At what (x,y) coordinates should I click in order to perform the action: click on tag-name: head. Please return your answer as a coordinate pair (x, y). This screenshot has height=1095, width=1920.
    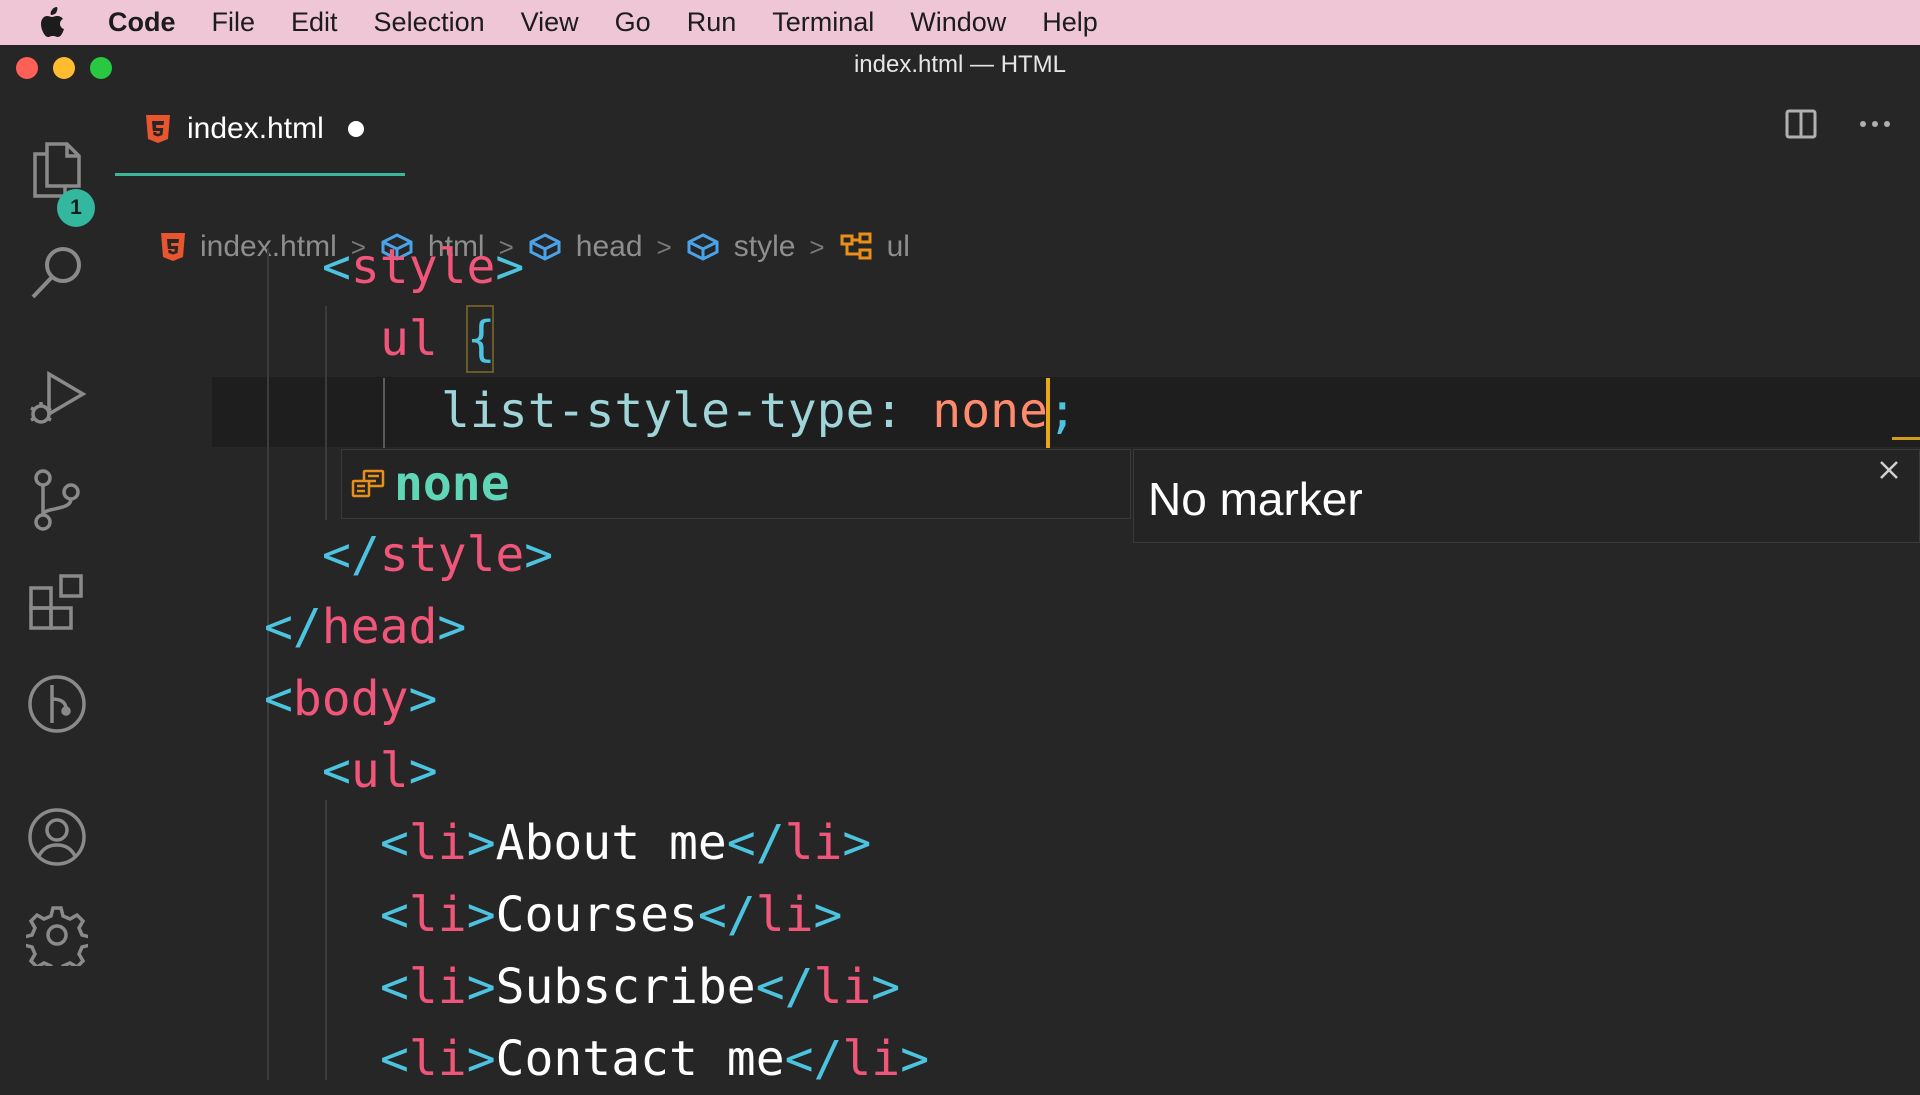
    Looking at the image, I should click on (379, 627).